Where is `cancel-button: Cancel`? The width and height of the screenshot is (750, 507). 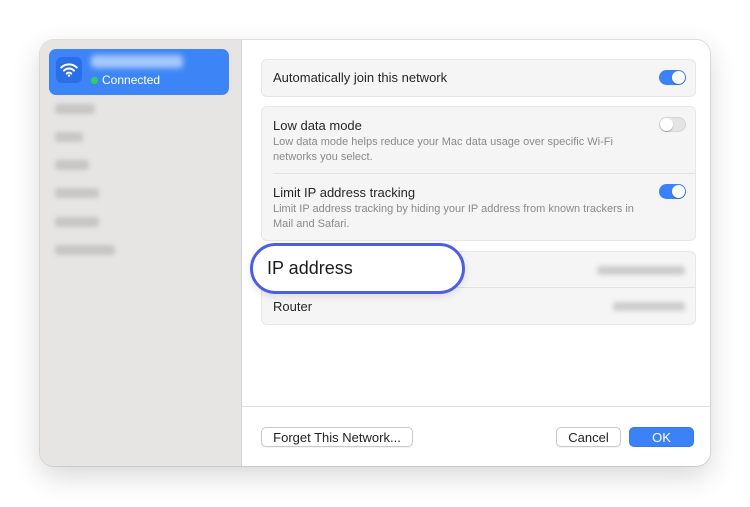
cancel-button: Cancel is located at coordinates (588, 437).